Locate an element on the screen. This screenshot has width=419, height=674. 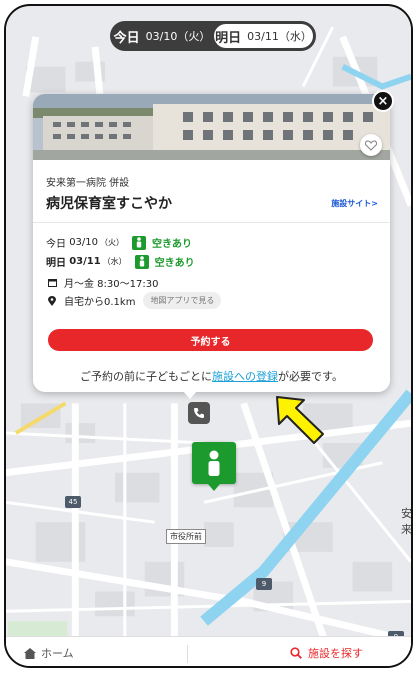
route-9-shield: 9 is located at coordinates (264, 584).